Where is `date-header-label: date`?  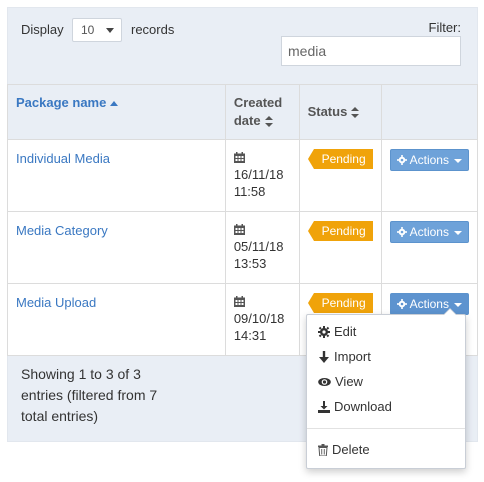 date-header-label: date is located at coordinates (247, 120).